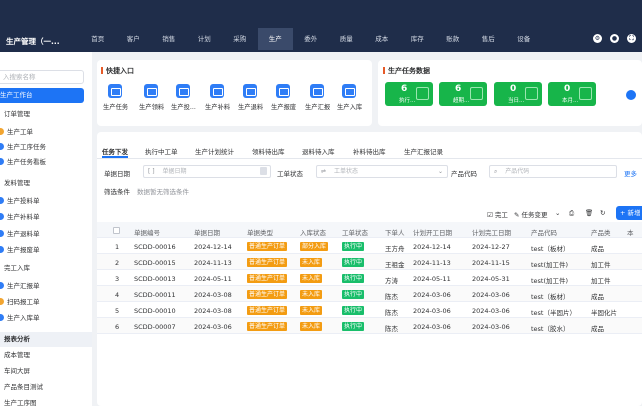 Image resolution: width=642 pixels, height=406 pixels. What do you see at coordinates (46, 162) in the screenshot?
I see `sidebar-item: 生产任务看板` at bounding box center [46, 162].